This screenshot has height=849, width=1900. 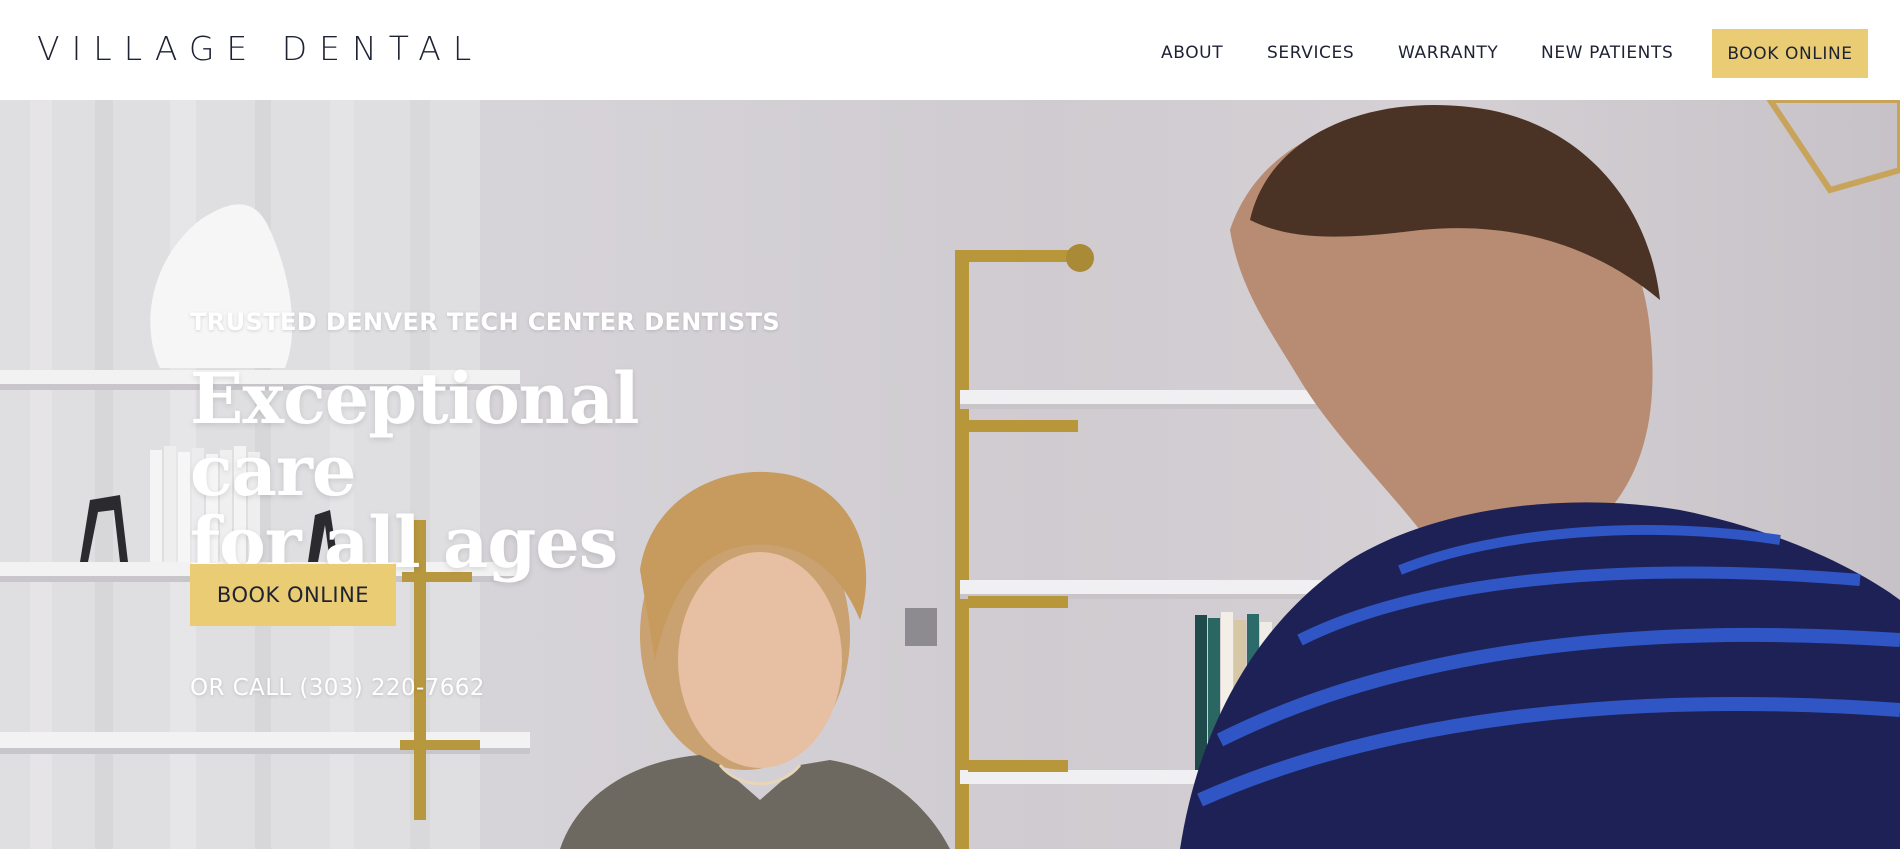 What do you see at coordinates (1448, 53) in the screenshot?
I see `nav-warranty-link: WARRANTY` at bounding box center [1448, 53].